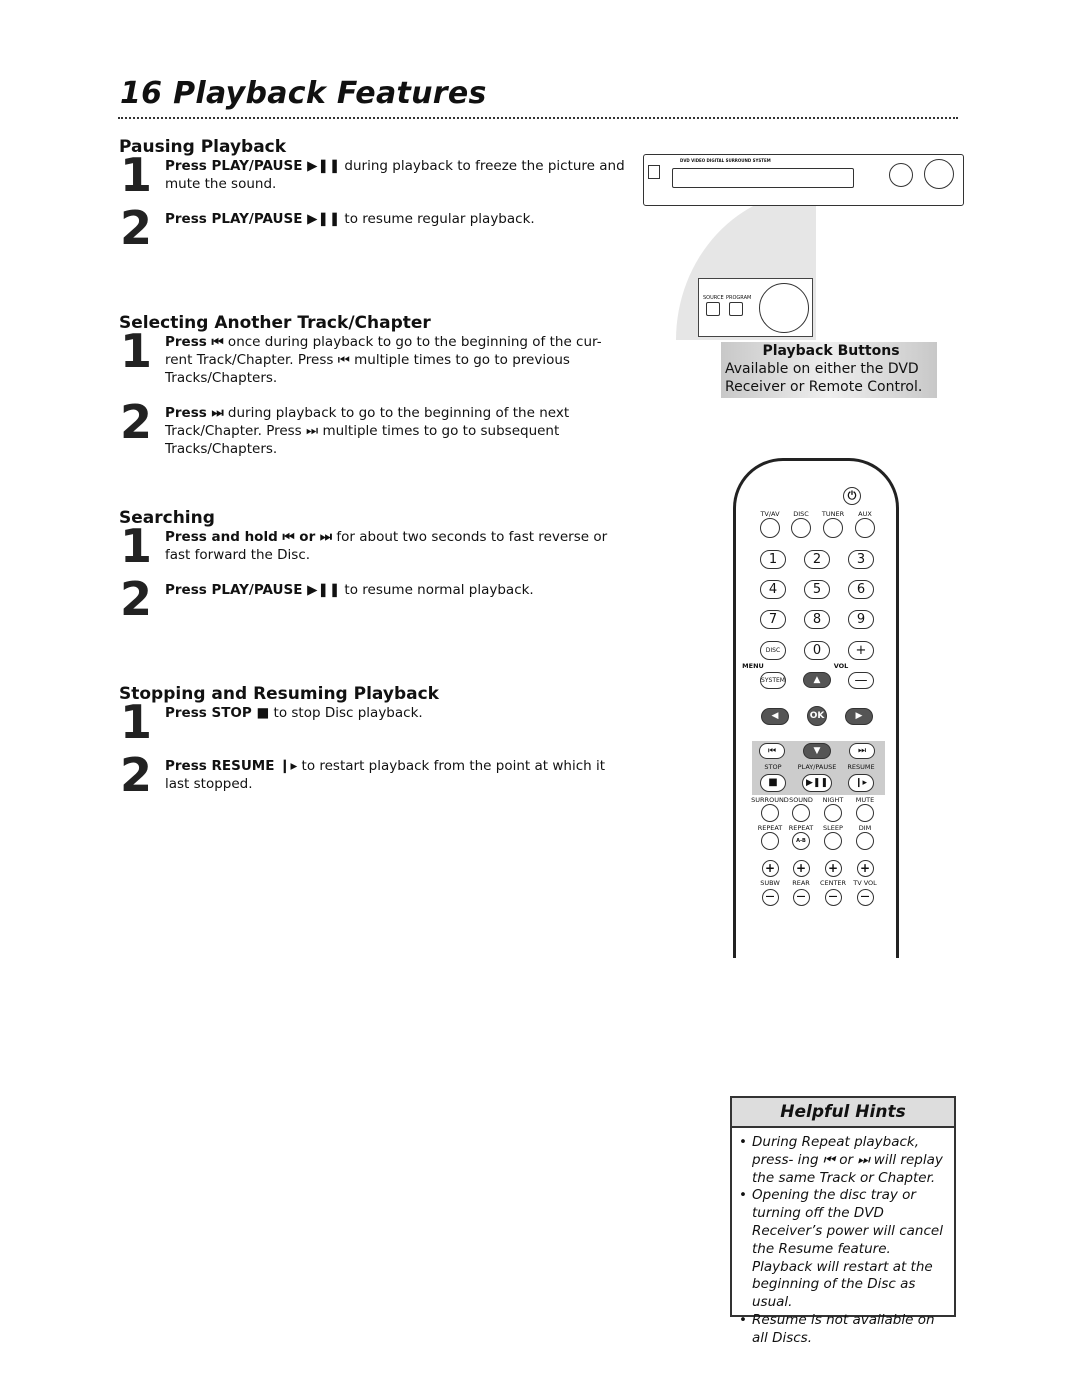  I want to click on left-arrow-button: ◀, so click(775, 716).